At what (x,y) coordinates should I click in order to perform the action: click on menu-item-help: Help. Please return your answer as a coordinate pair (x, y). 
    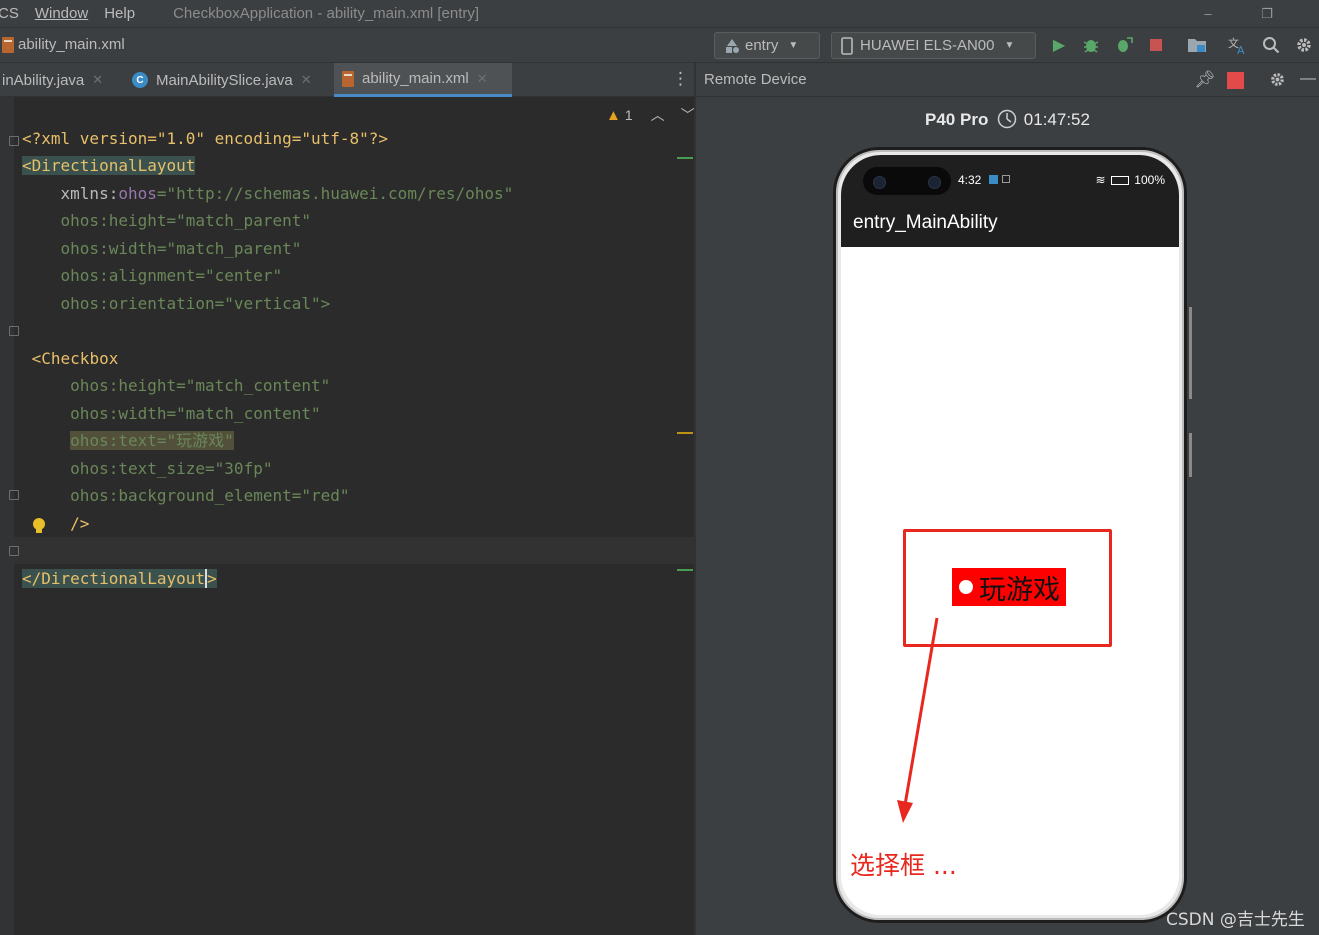
    Looking at the image, I should click on (119, 13).